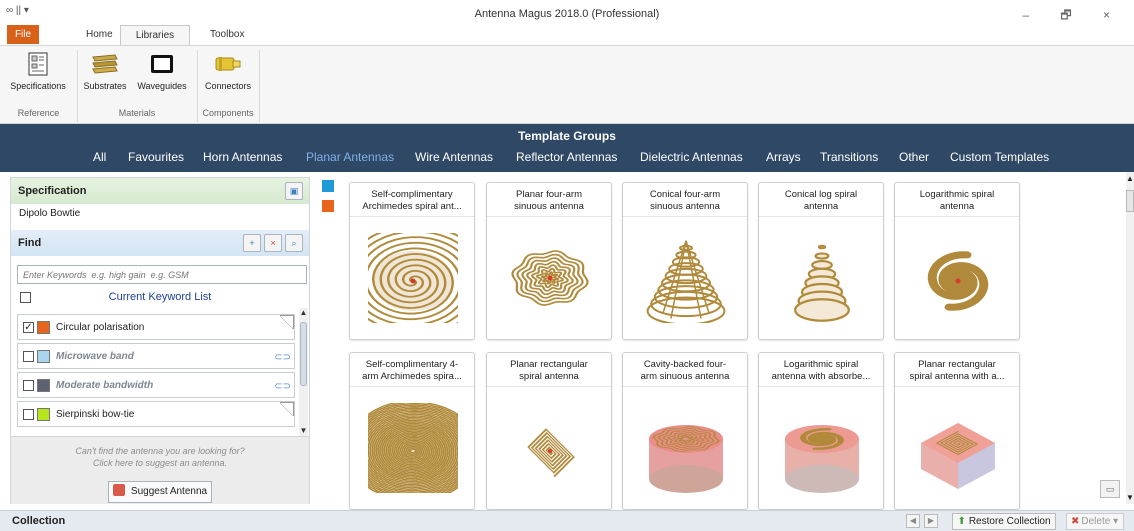  What do you see at coordinates (160, 492) in the screenshot?
I see `suggest-antenna-button: Suggest Antenna` at bounding box center [160, 492].